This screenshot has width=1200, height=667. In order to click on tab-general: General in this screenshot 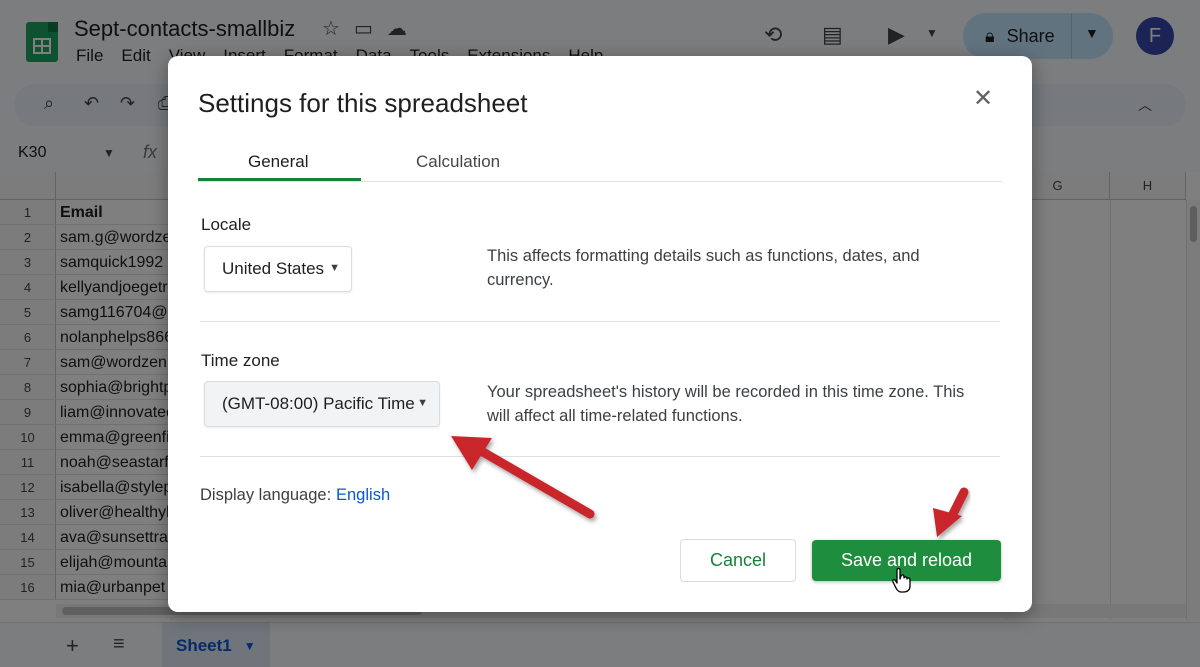, I will do `click(278, 162)`.